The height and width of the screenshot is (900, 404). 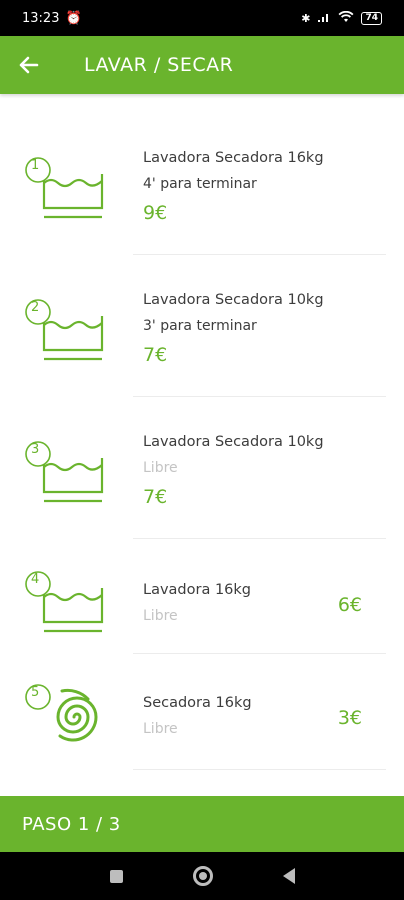 I want to click on system-nav-bar, so click(x=202, y=876).